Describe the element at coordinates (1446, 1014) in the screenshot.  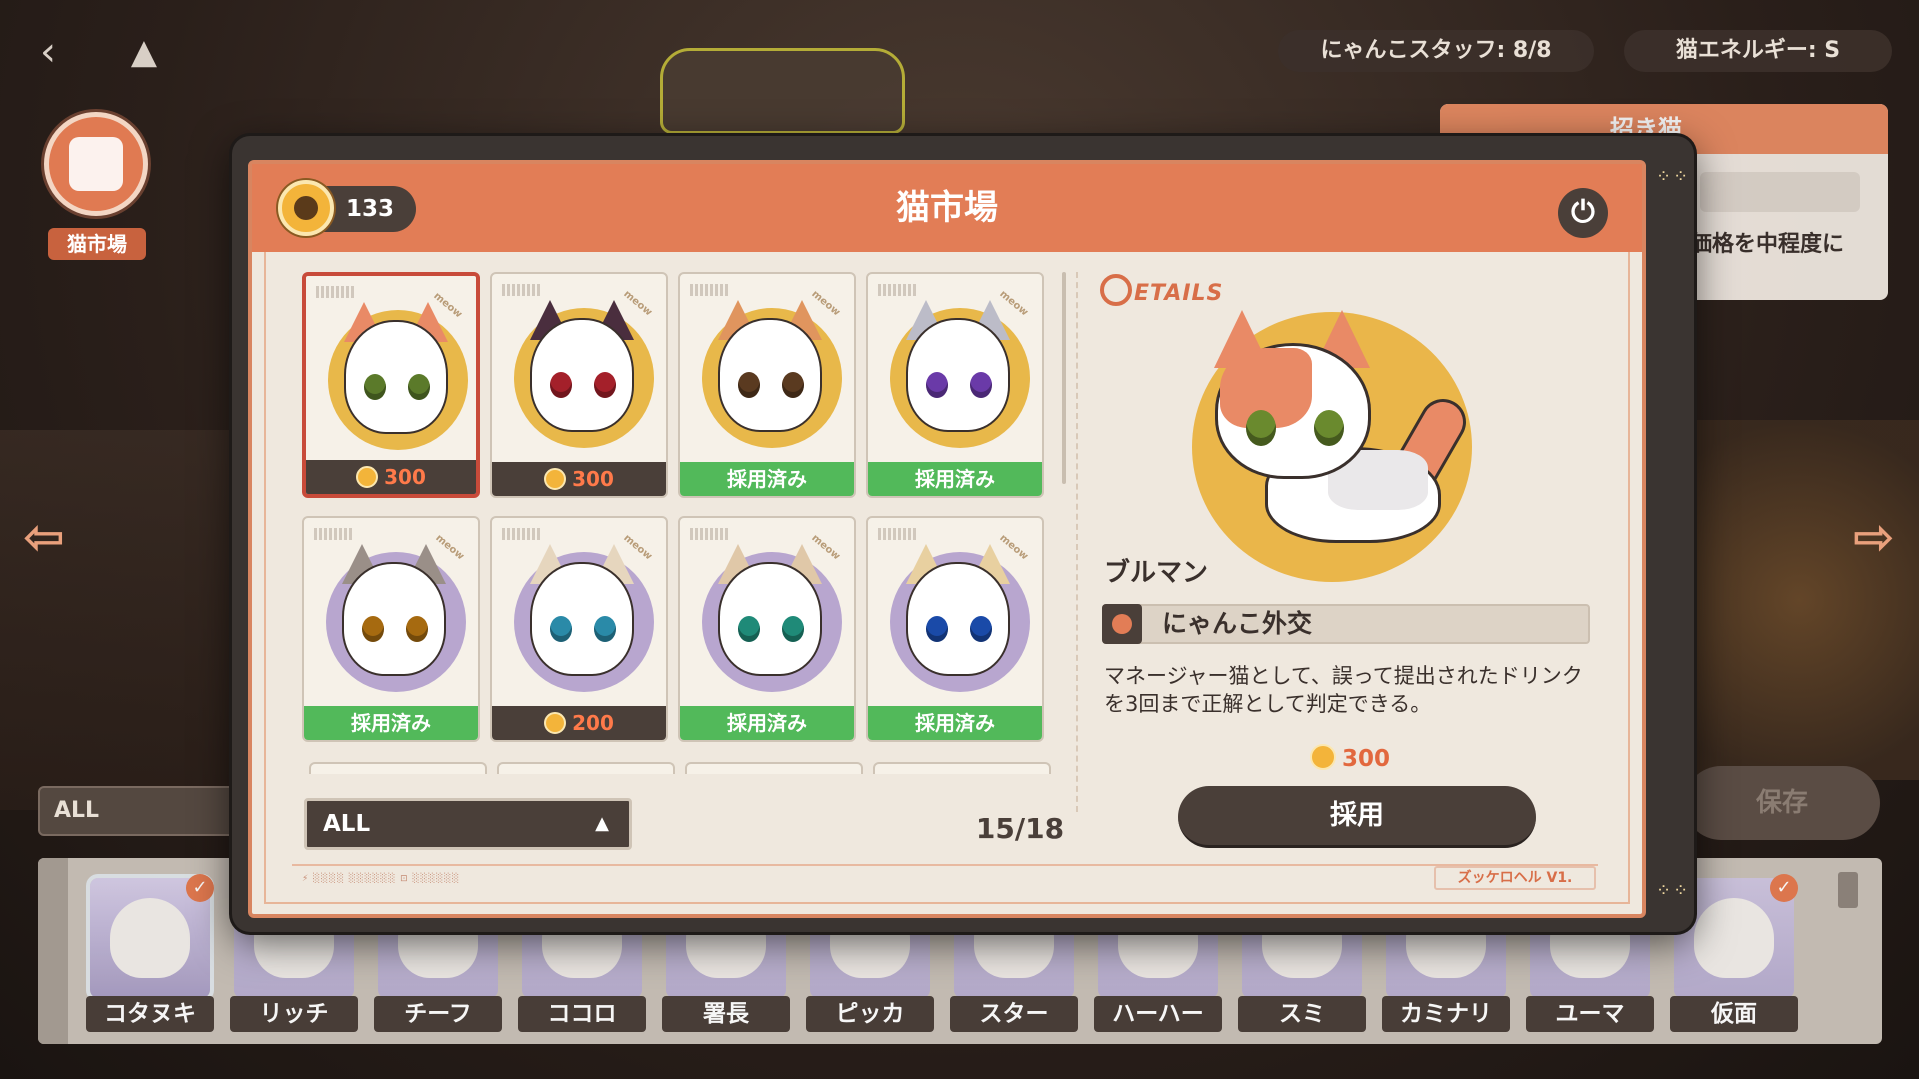
I see `roster-cat-name: カミナリ` at that location.